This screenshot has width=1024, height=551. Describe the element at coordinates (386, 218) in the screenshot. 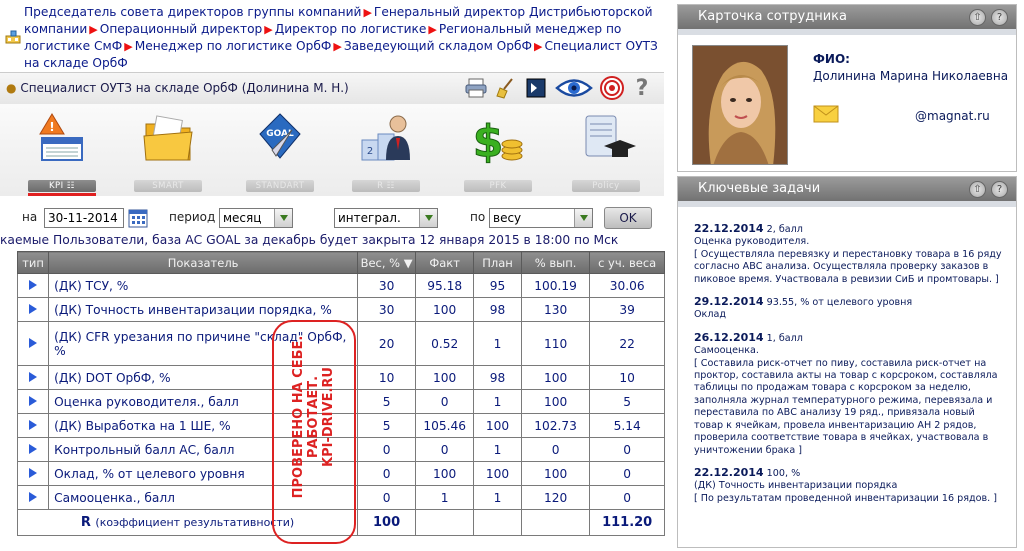

I see `mode-select: интеграл.` at that location.